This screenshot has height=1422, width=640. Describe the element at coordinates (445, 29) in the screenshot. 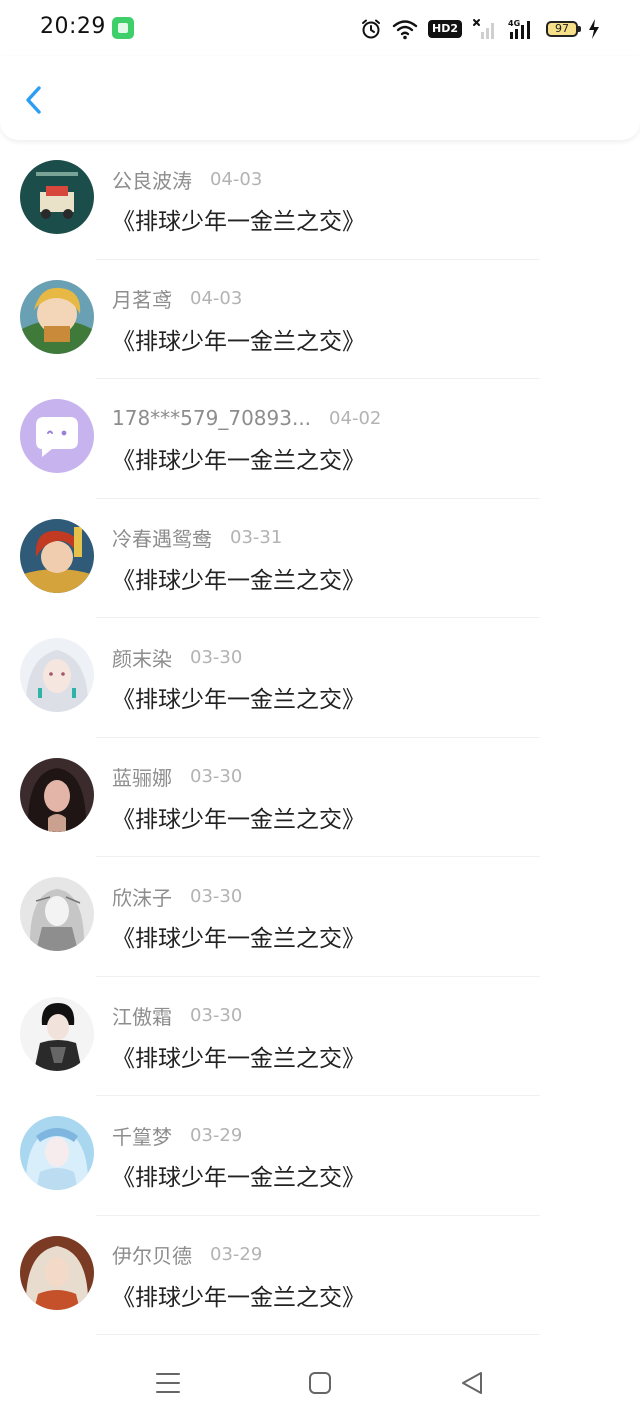

I see `hd-voice-icon: HD2` at that location.